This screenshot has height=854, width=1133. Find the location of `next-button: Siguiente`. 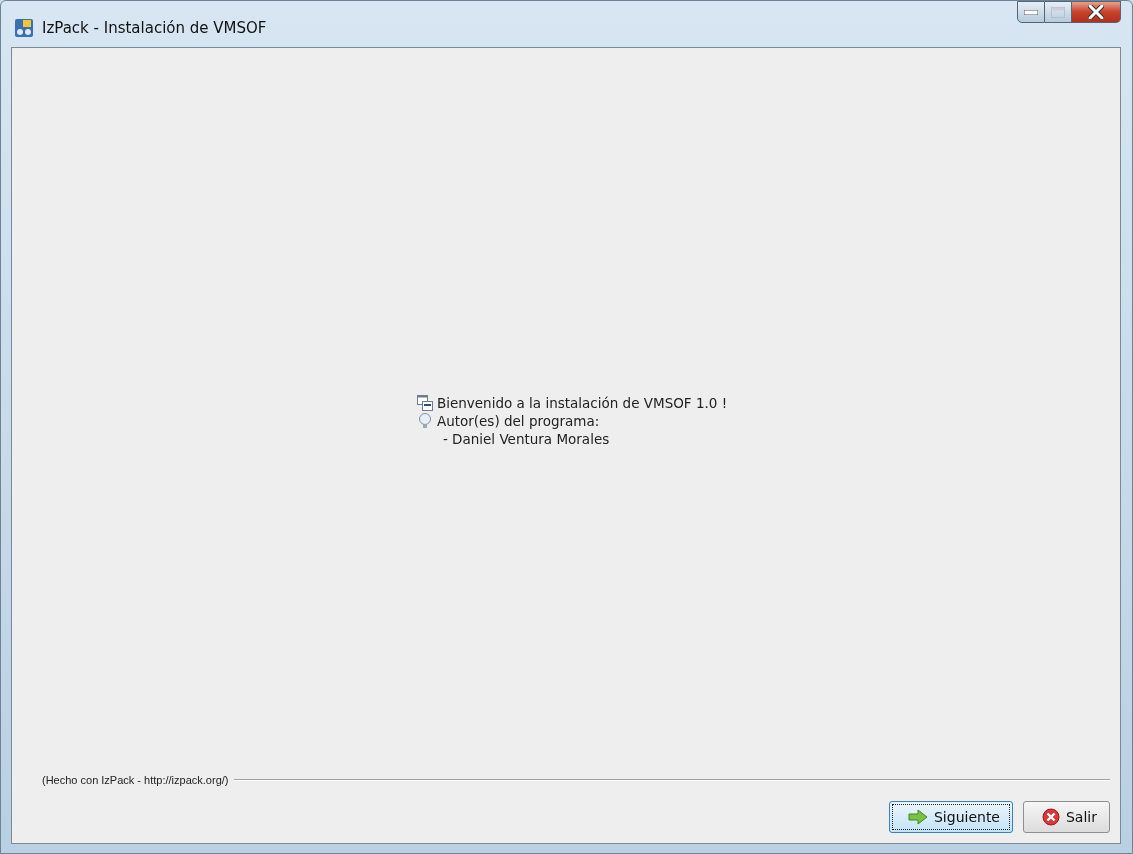

next-button: Siguiente is located at coordinates (950, 817).